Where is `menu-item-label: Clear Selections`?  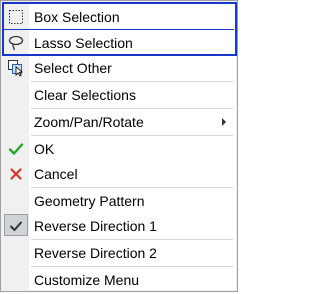 menu-item-label: Clear Selections is located at coordinates (85, 94).